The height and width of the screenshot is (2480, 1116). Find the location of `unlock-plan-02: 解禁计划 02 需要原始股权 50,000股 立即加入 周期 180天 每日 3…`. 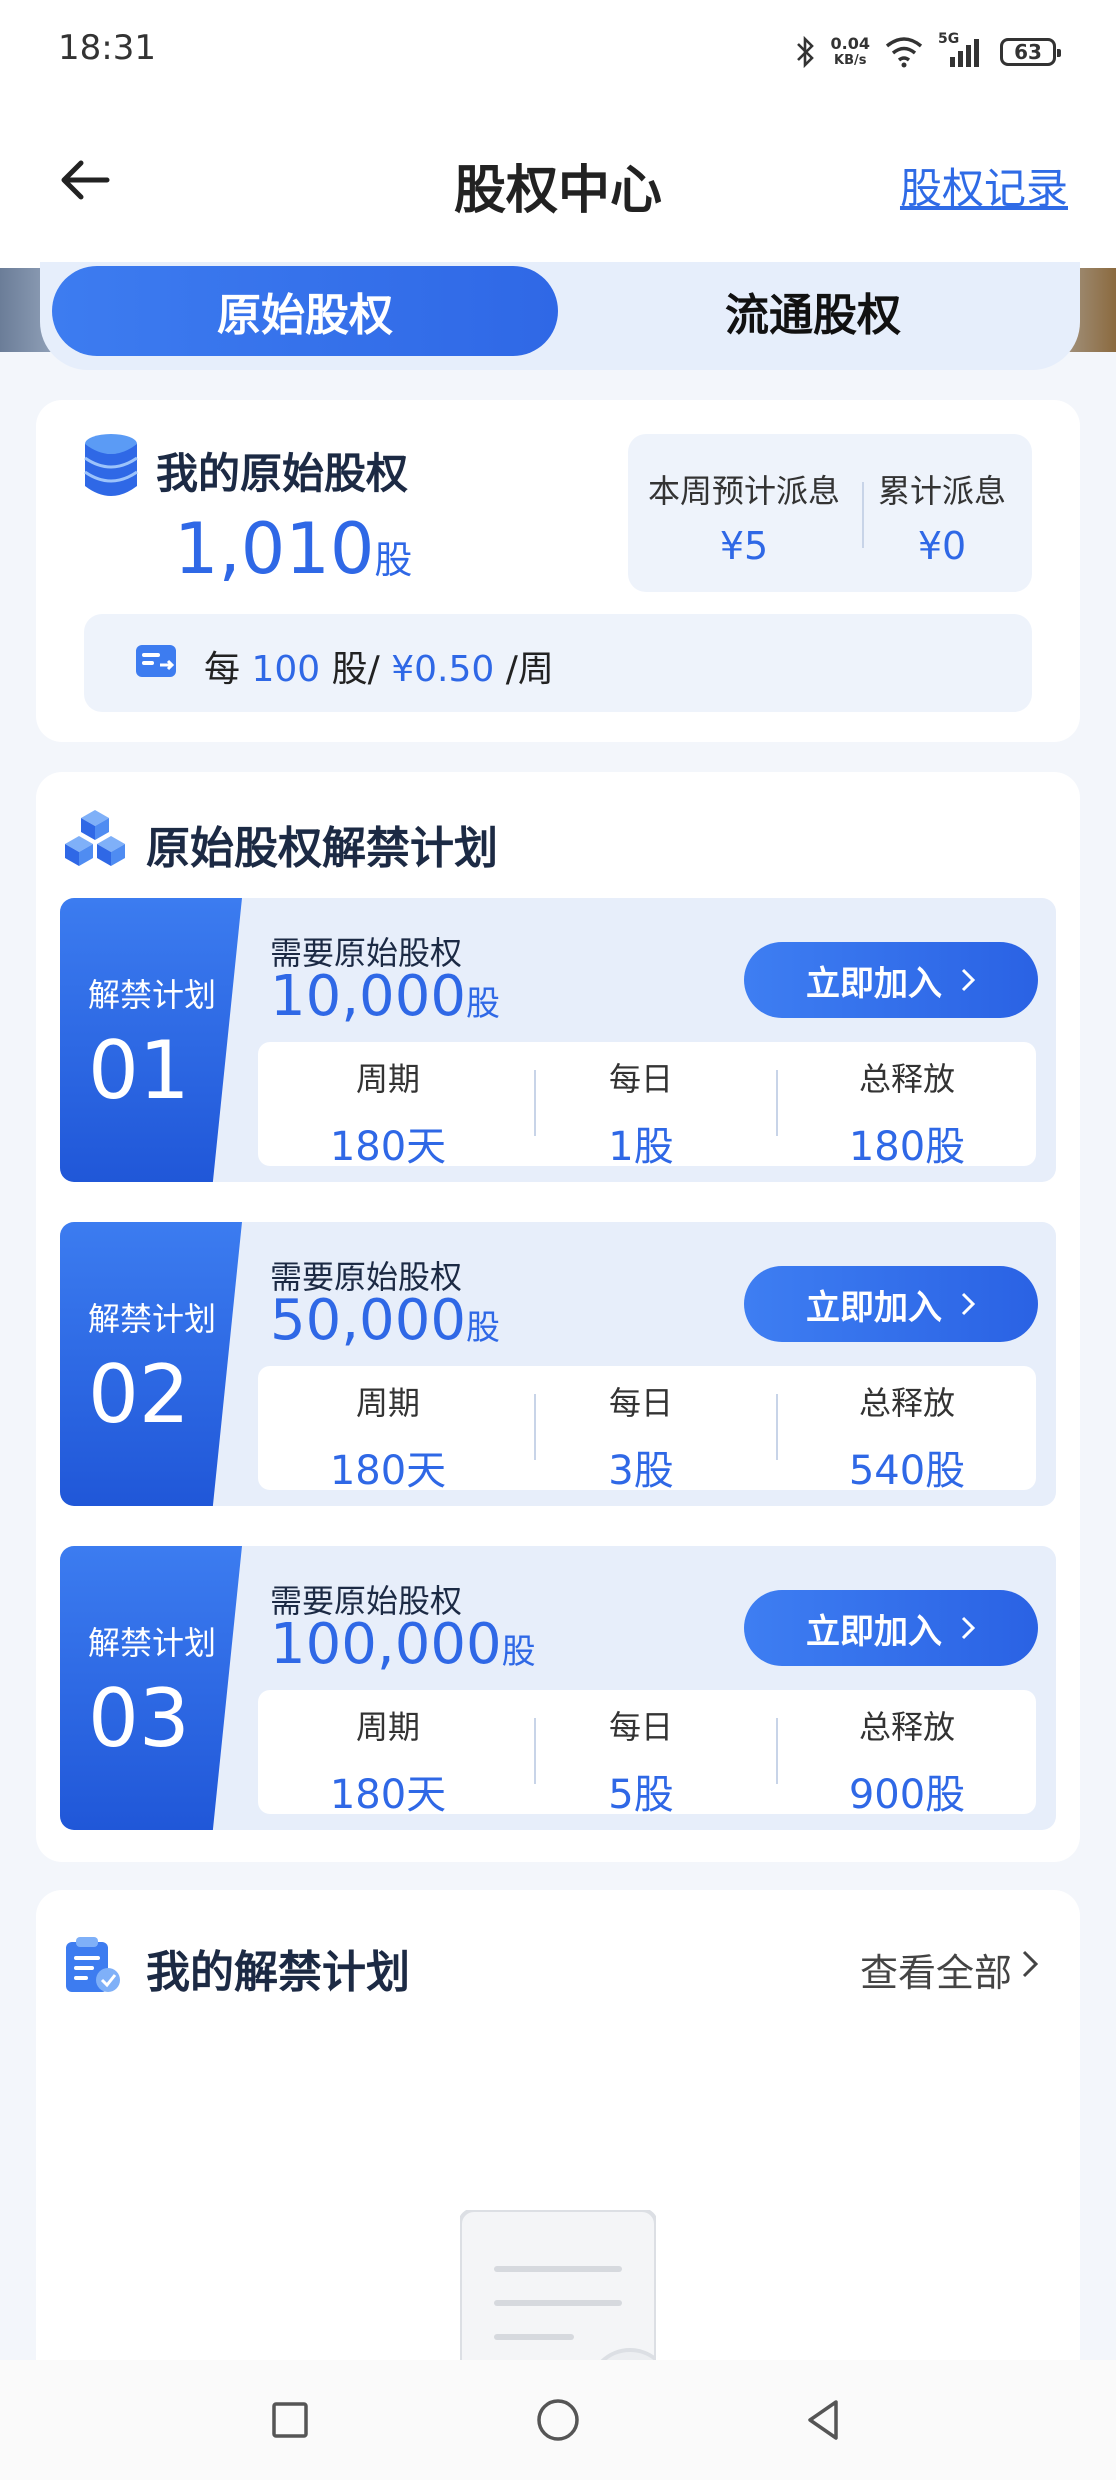

unlock-plan-02: 解禁计划 02 需要原始股权 50,000股 立即加入 周期 180天 每日 3… is located at coordinates (558, 1364).